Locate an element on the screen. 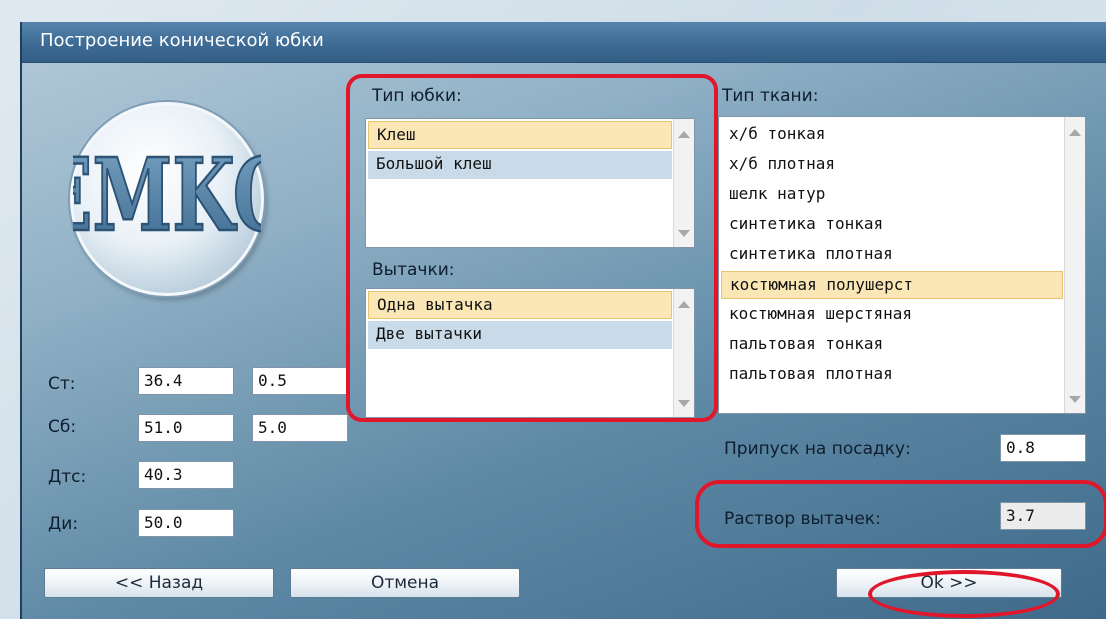 The width and height of the screenshot is (1106, 619). window-title: Построение конической юбки is located at coordinates (182, 40).